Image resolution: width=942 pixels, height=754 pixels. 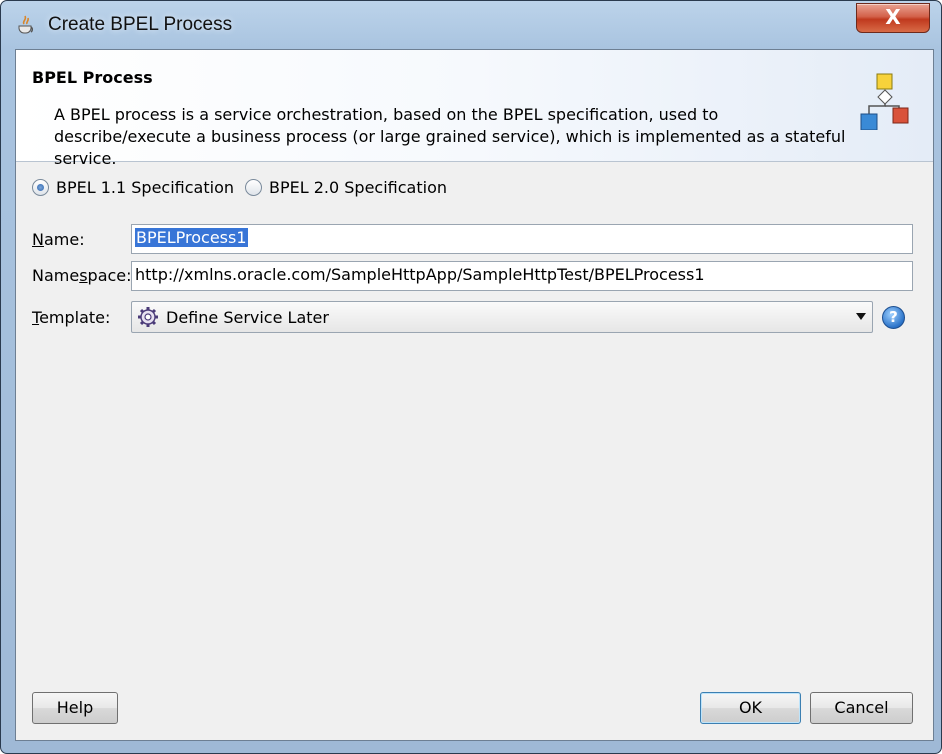 I want to click on header-title: BPEL Process, so click(x=92, y=77).